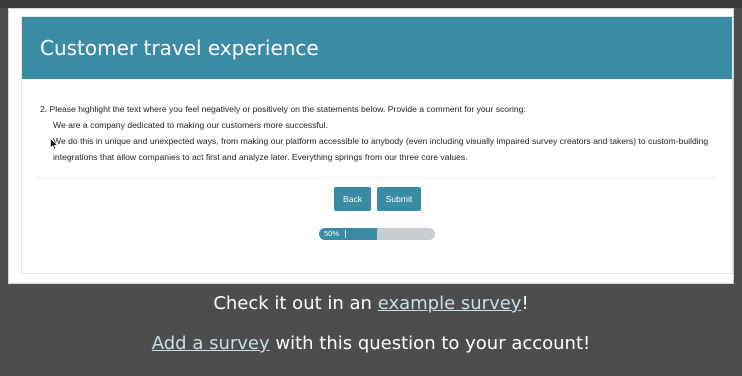 This screenshot has width=742, height=376. I want to click on divider, so click(376, 177).